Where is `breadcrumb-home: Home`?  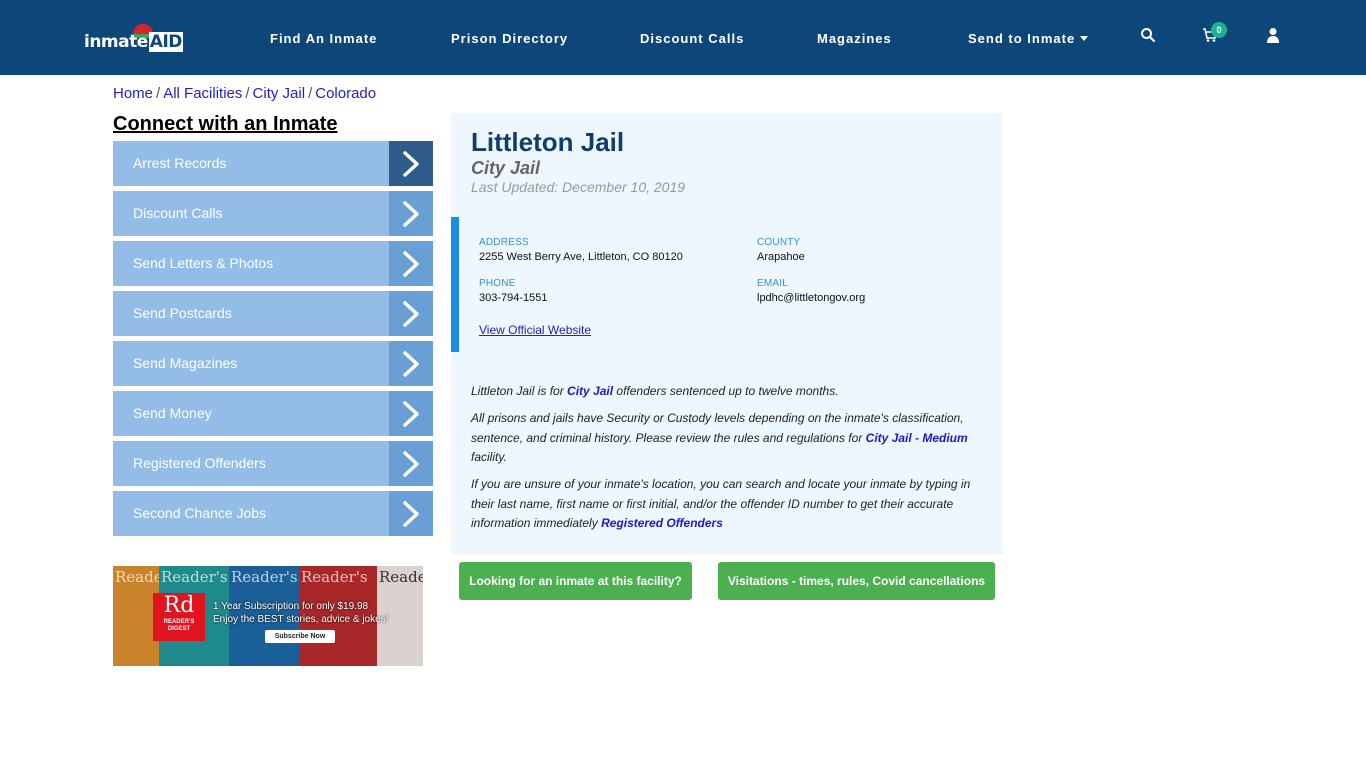
breadcrumb-home: Home is located at coordinates (133, 93).